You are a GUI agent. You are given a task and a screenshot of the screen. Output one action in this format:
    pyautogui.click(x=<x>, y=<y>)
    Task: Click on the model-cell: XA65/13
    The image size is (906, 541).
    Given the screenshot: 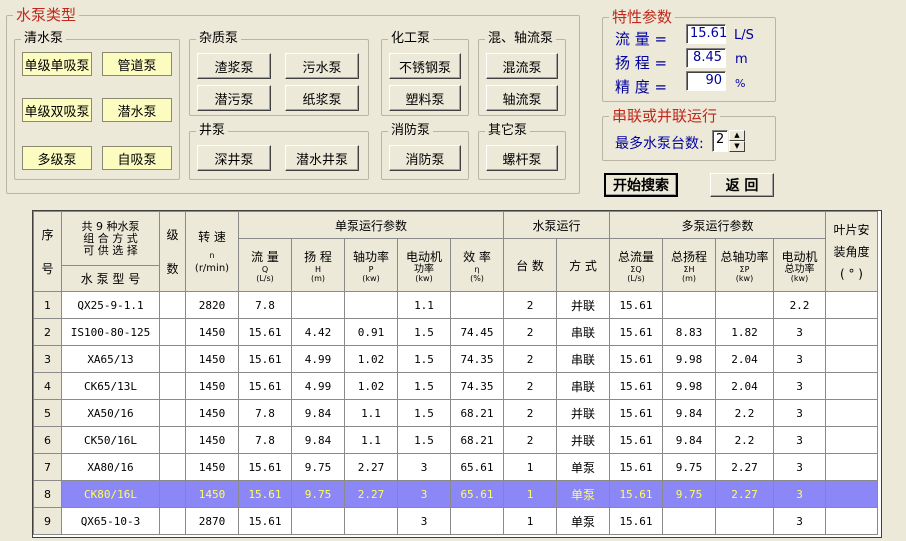 What is the action you would take?
    pyautogui.click(x=110, y=359)
    